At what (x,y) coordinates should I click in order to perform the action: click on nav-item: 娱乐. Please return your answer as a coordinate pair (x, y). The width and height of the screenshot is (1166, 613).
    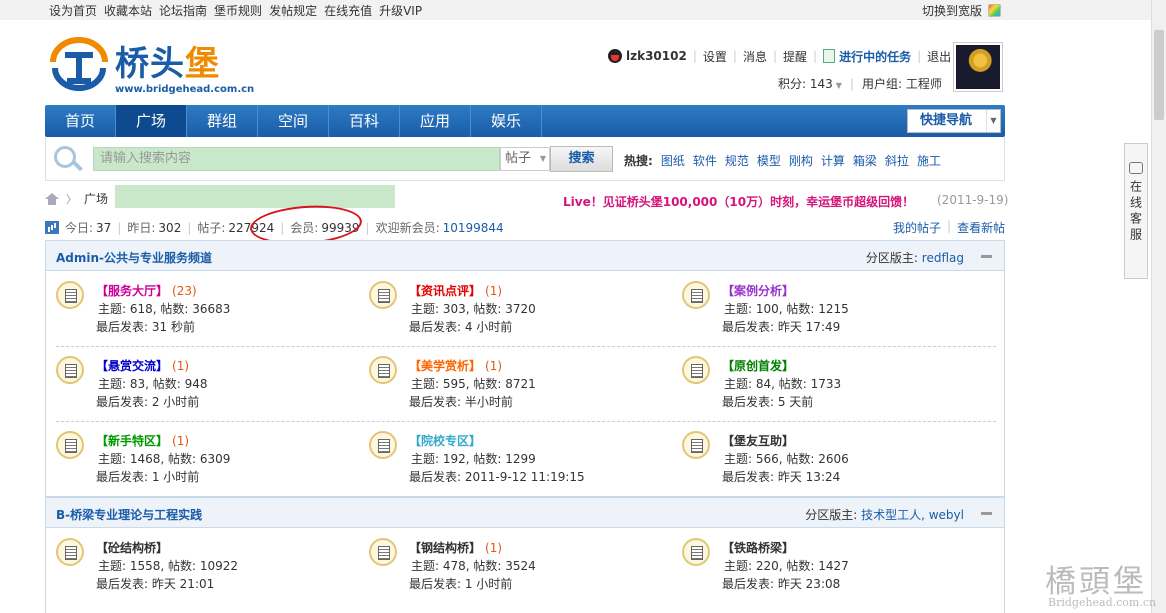
    Looking at the image, I should click on (506, 121).